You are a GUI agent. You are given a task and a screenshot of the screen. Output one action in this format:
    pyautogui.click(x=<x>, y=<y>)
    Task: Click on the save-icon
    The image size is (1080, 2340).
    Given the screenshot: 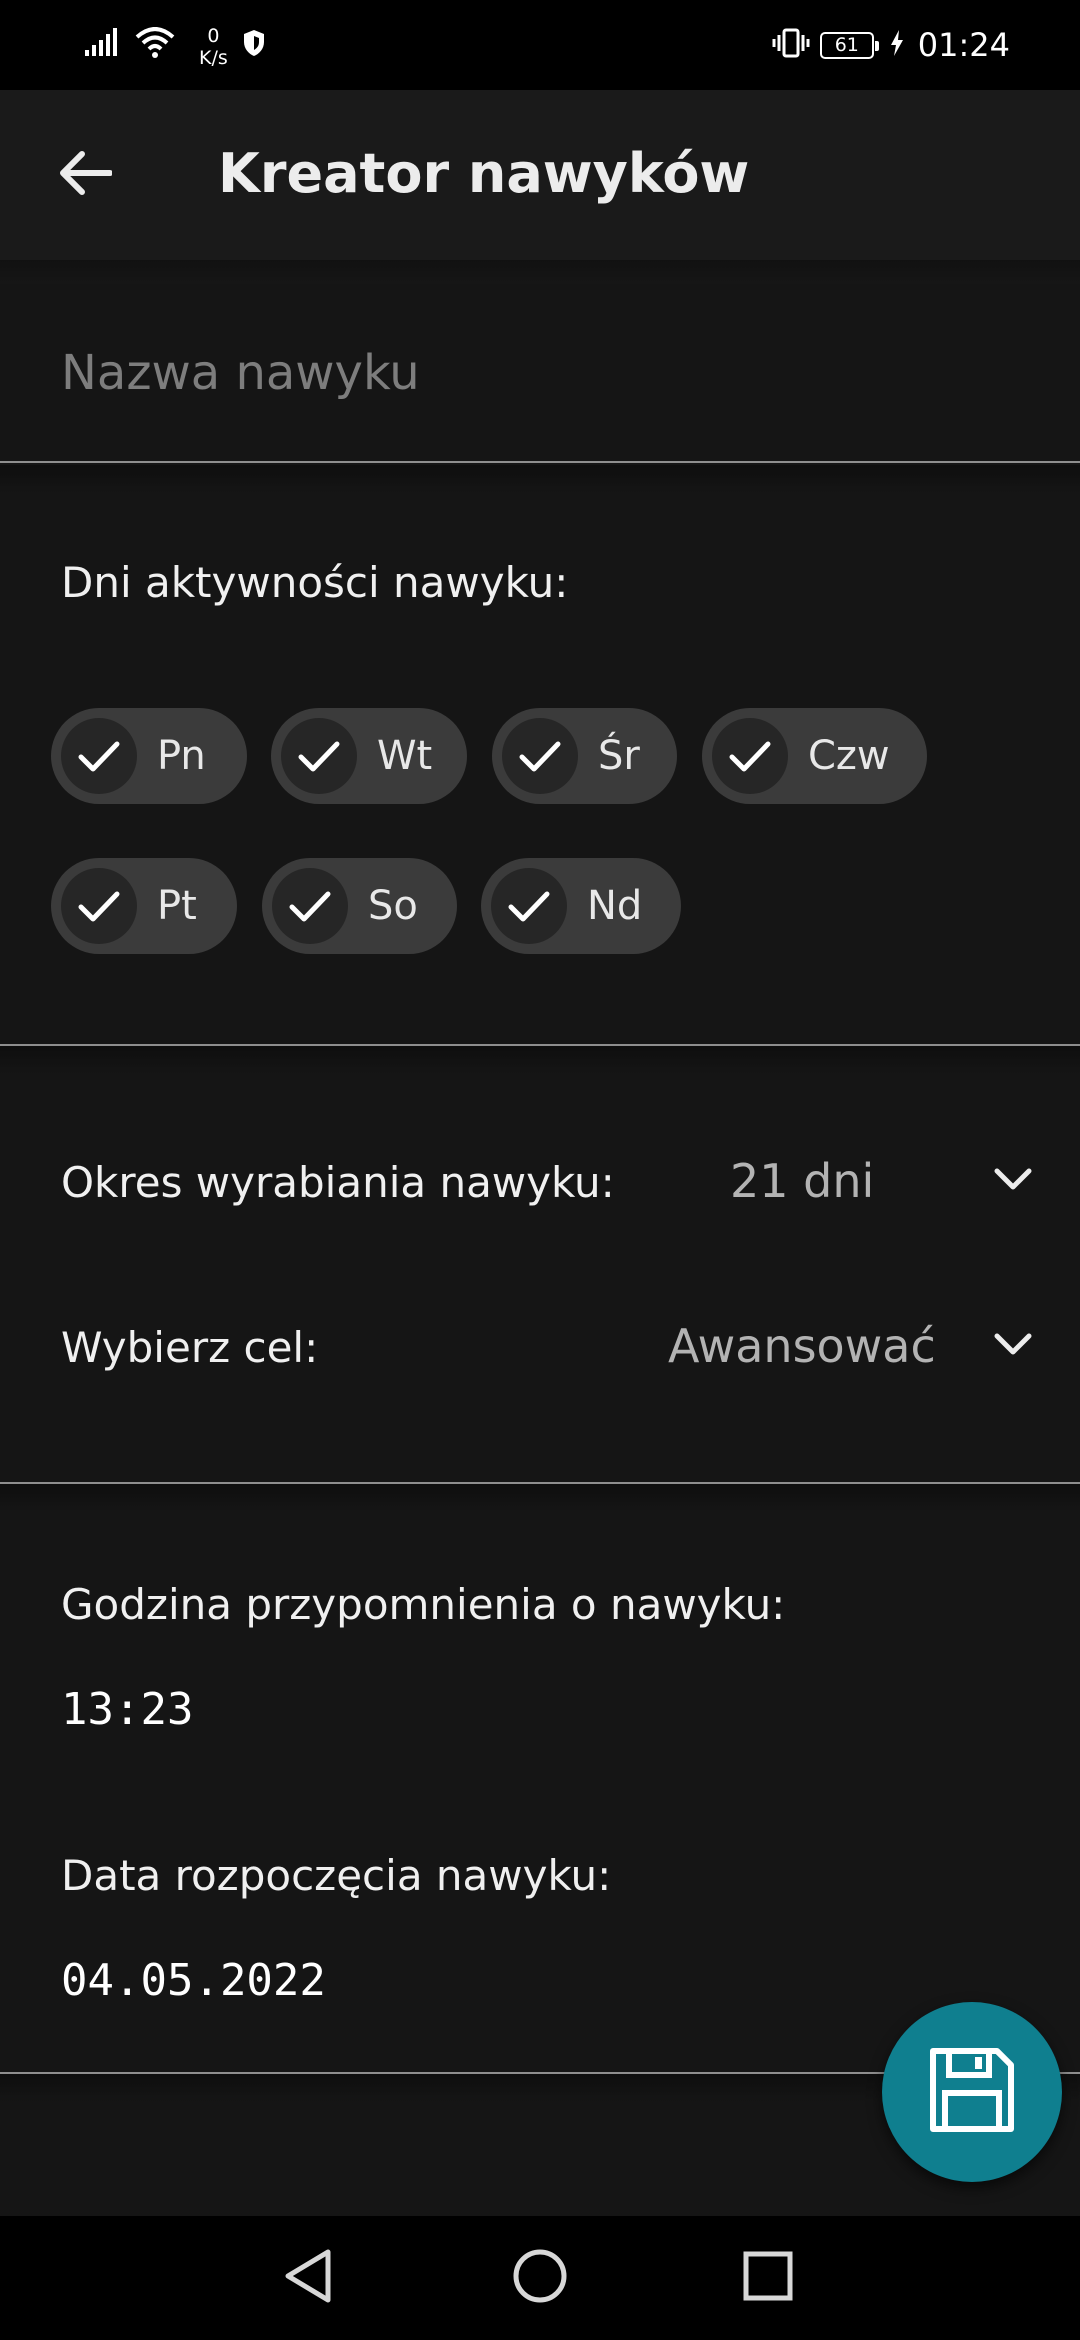 What is the action you would take?
    pyautogui.click(x=972, y=2092)
    